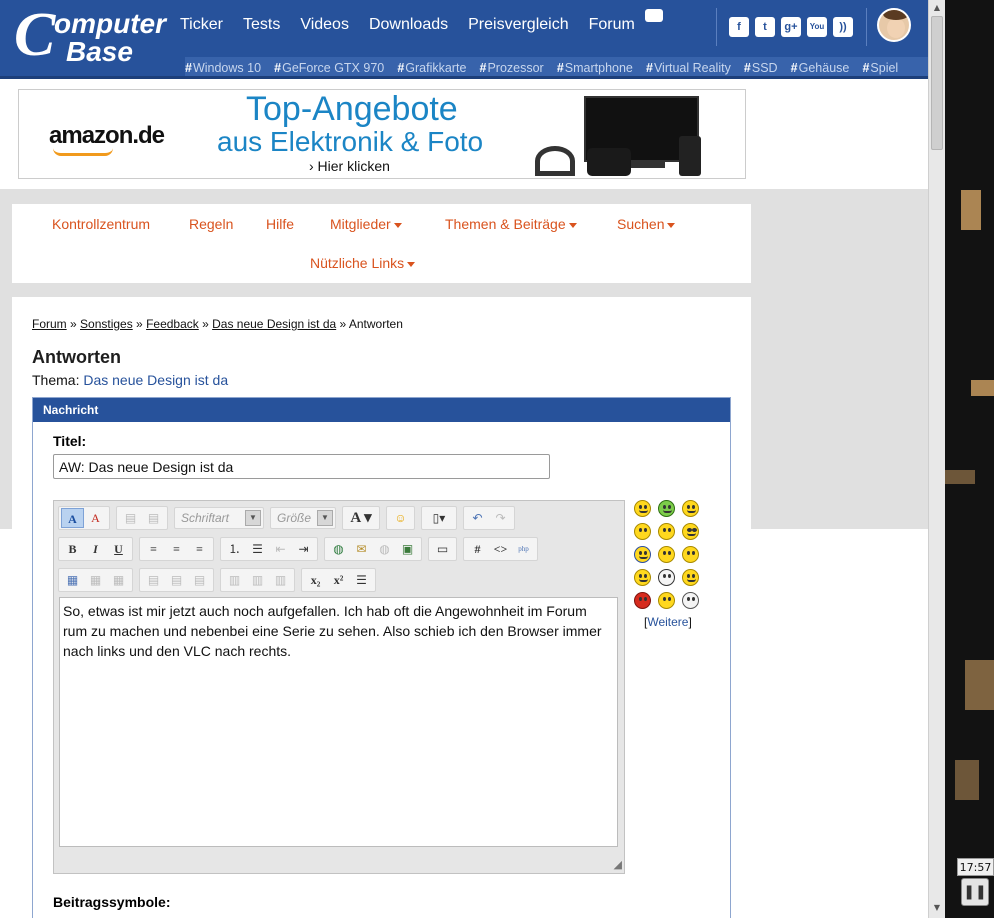 The width and height of the screenshot is (994, 918). I want to click on align-center-icon: ≡, so click(176, 549).